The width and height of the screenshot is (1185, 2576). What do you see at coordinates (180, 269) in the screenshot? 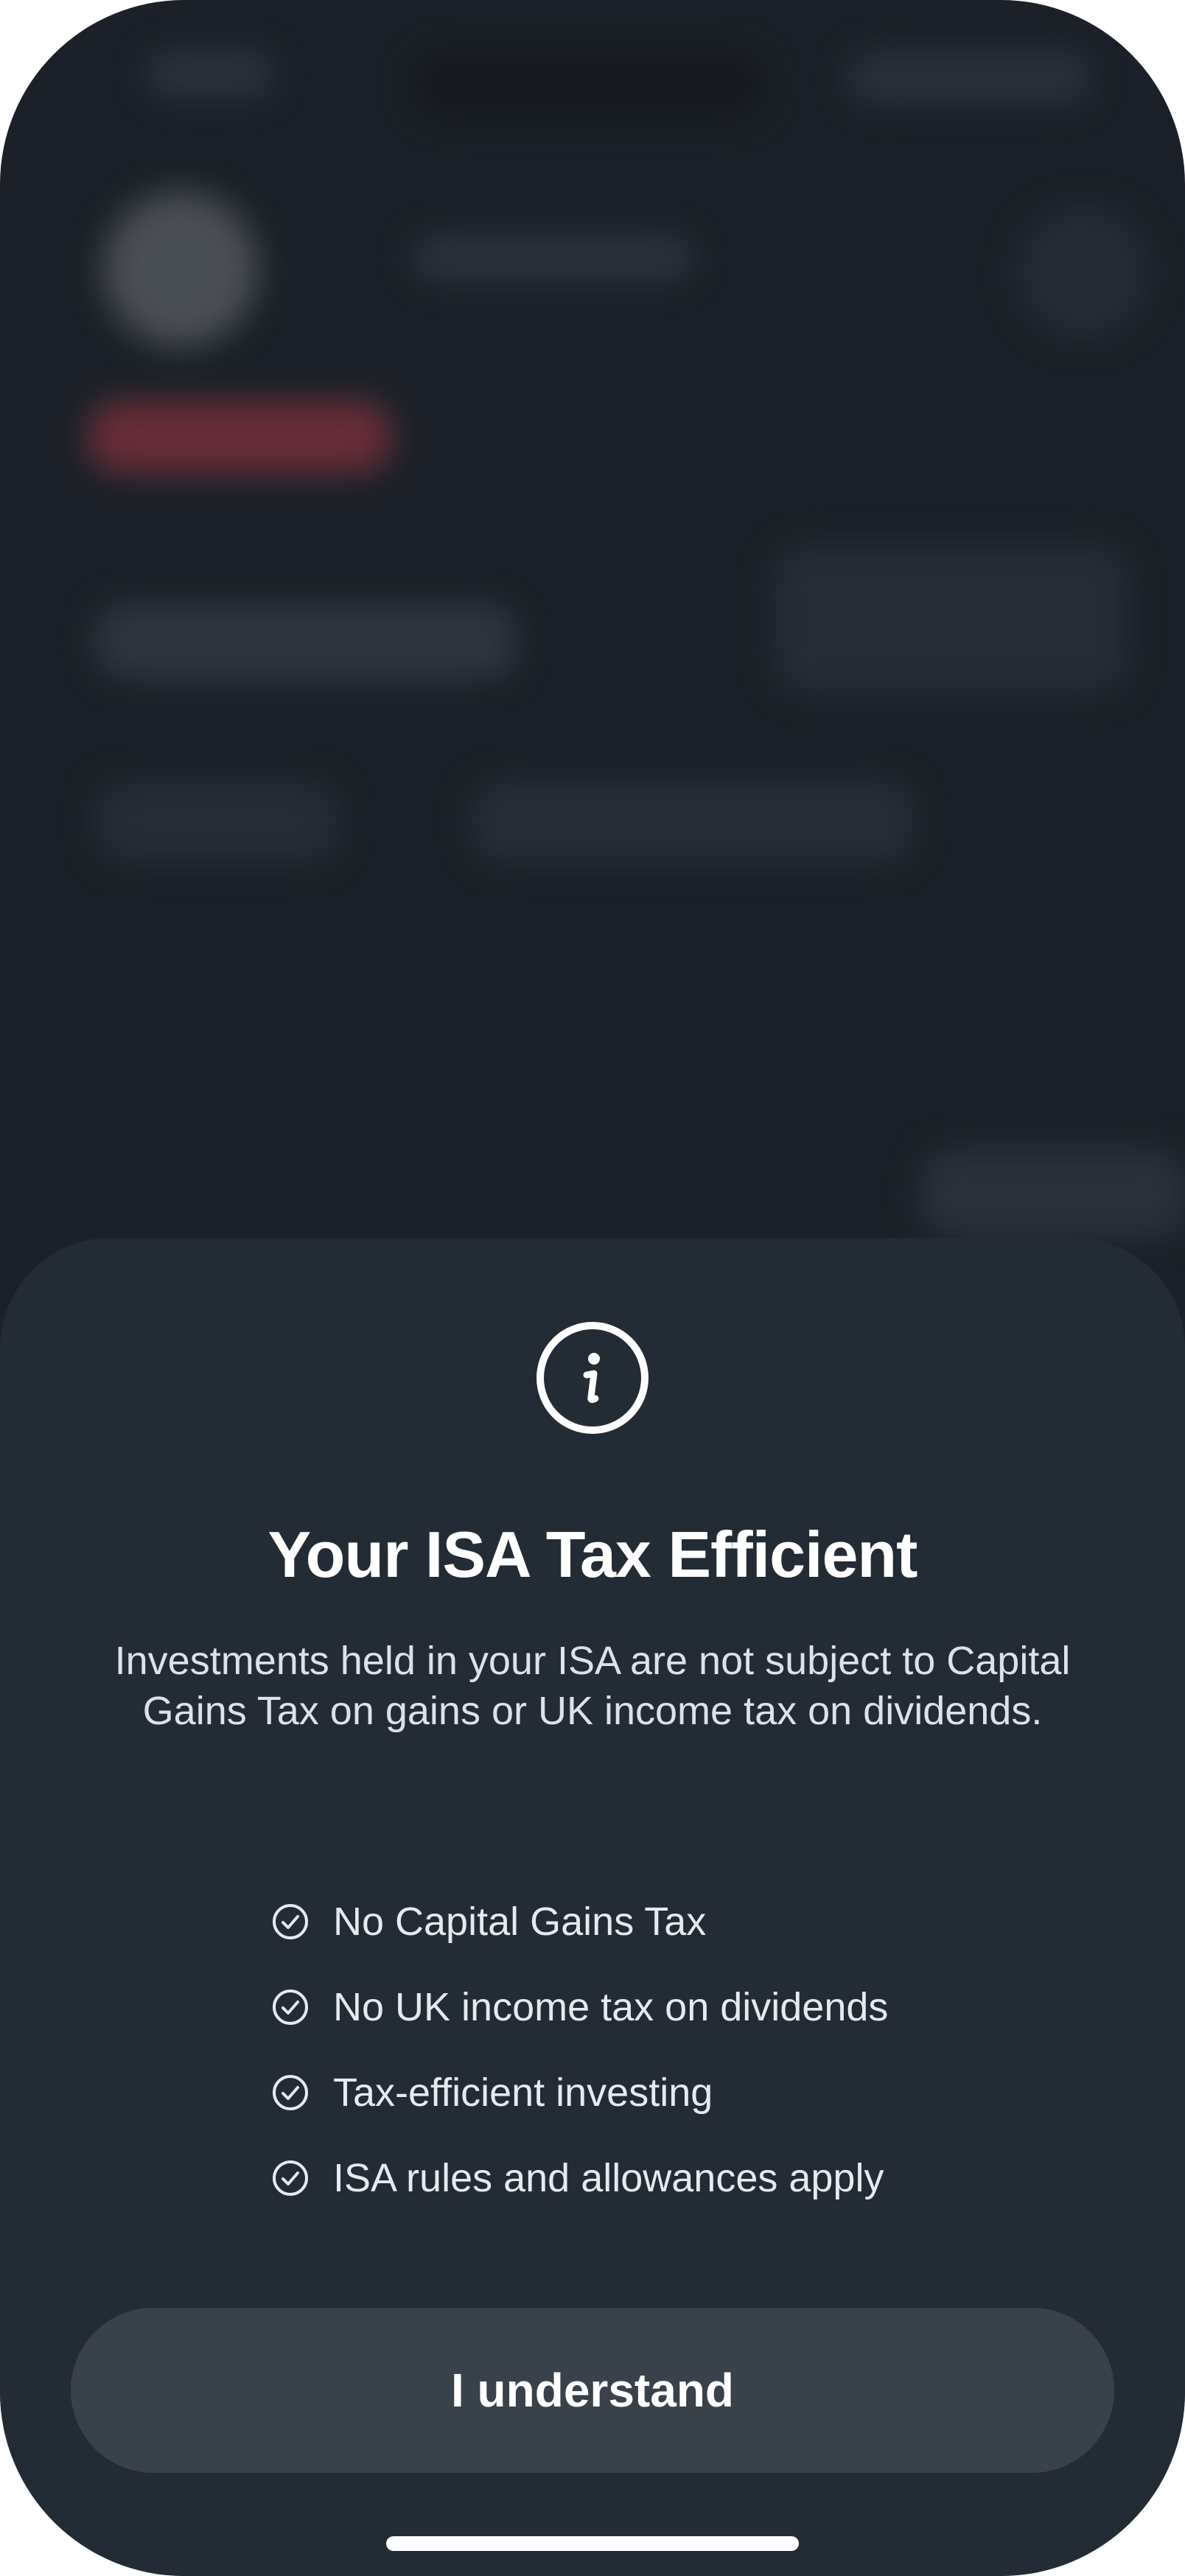
I see `blurred-avatar` at bounding box center [180, 269].